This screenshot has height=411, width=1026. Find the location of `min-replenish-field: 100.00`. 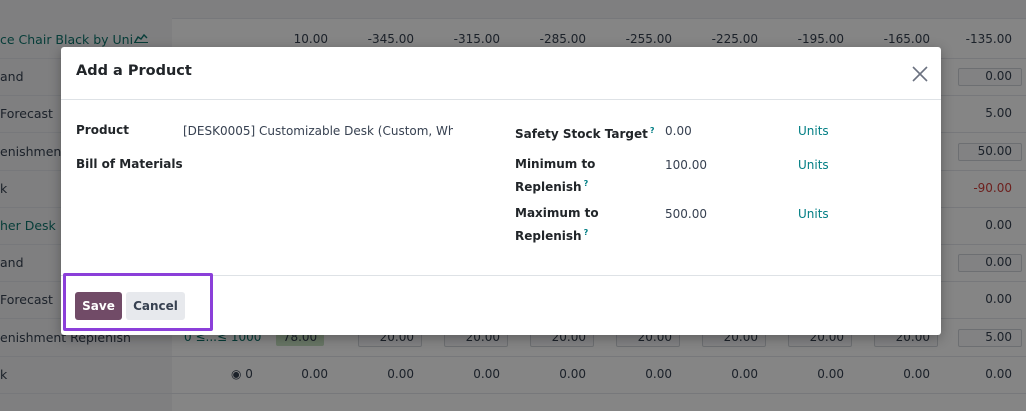

min-replenish-field: 100.00 is located at coordinates (686, 165).